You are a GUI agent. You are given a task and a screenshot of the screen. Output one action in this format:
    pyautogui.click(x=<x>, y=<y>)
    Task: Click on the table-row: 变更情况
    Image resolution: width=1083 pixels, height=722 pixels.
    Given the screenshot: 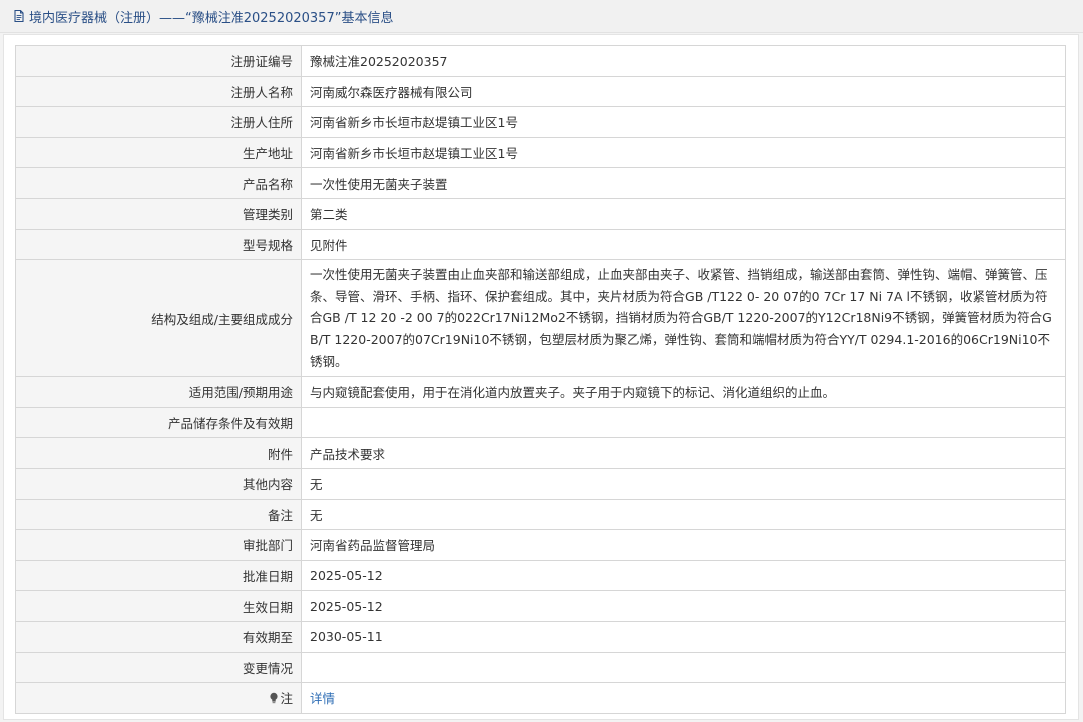 What is the action you would take?
    pyautogui.click(x=540, y=667)
    